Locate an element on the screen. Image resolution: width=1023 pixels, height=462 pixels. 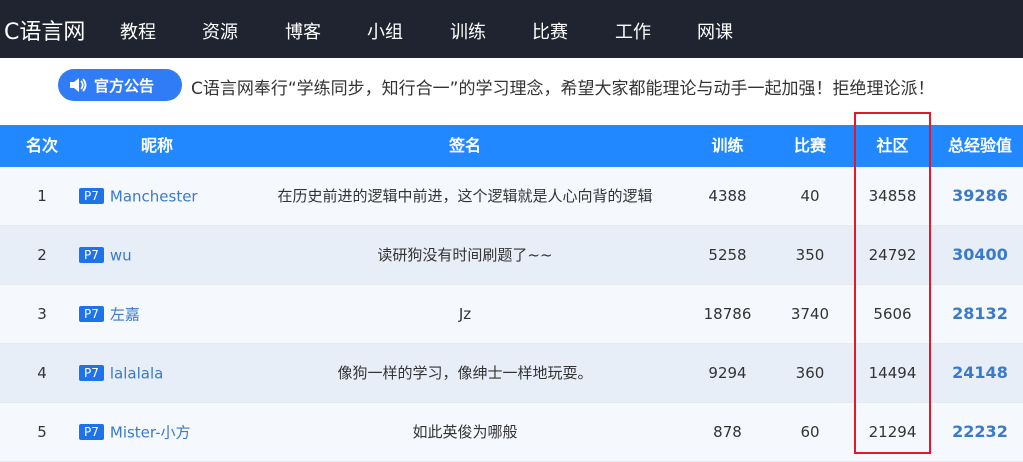
nickname-cell: P7 Manchester is located at coordinates (159, 196).